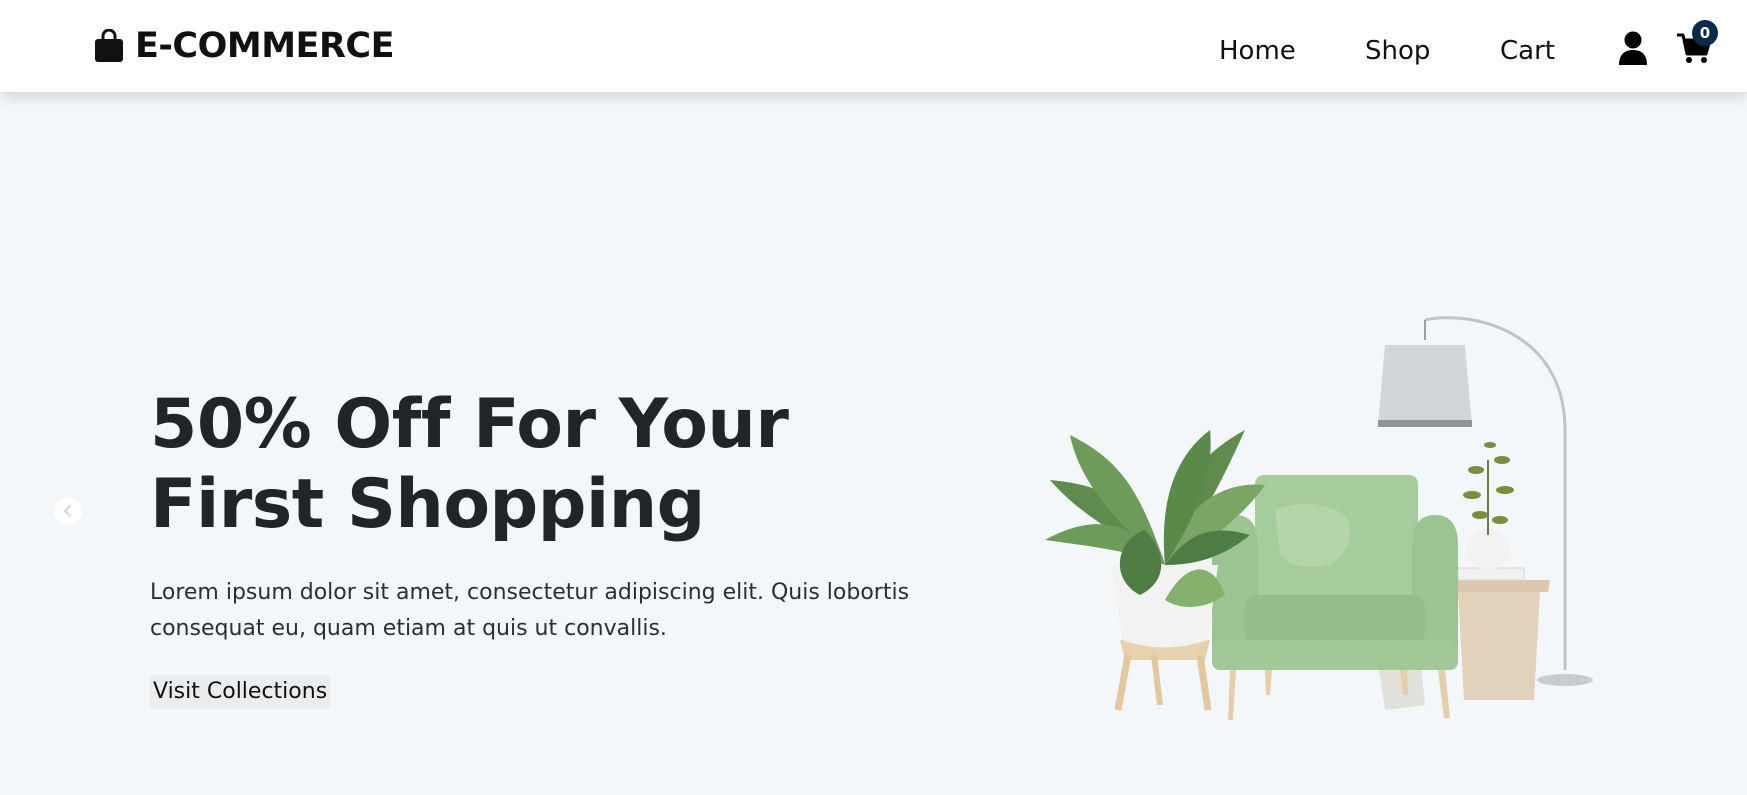 The image size is (1747, 795). Describe the element at coordinates (1527, 51) in the screenshot. I see `nav-link-cart: Cart` at that location.